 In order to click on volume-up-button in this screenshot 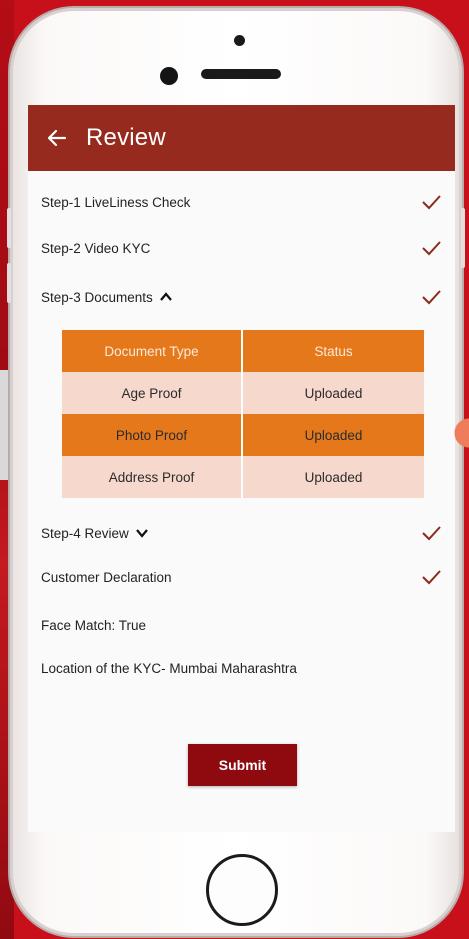, I will do `click(9, 228)`.